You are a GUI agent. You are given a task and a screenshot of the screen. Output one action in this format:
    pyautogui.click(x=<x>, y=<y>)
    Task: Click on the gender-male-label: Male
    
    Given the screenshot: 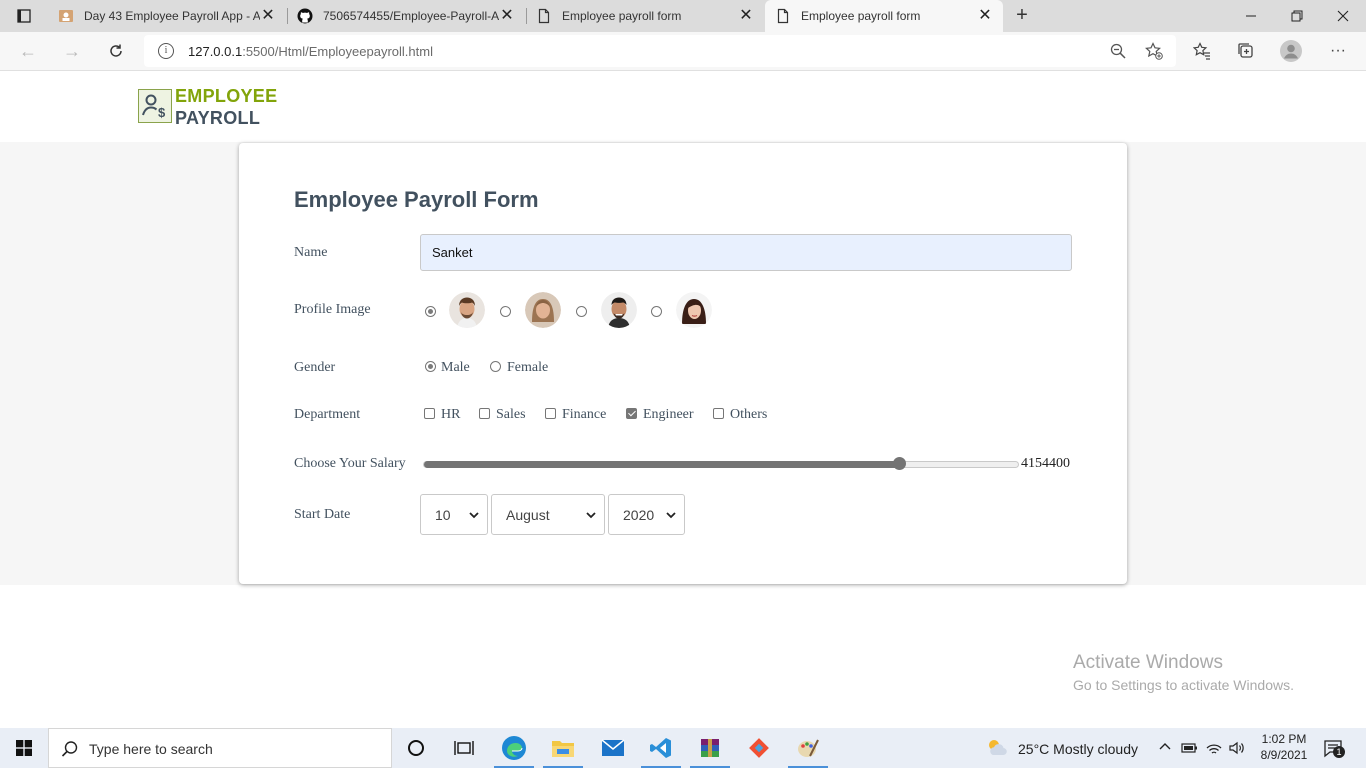 What is the action you would take?
    pyautogui.click(x=455, y=367)
    